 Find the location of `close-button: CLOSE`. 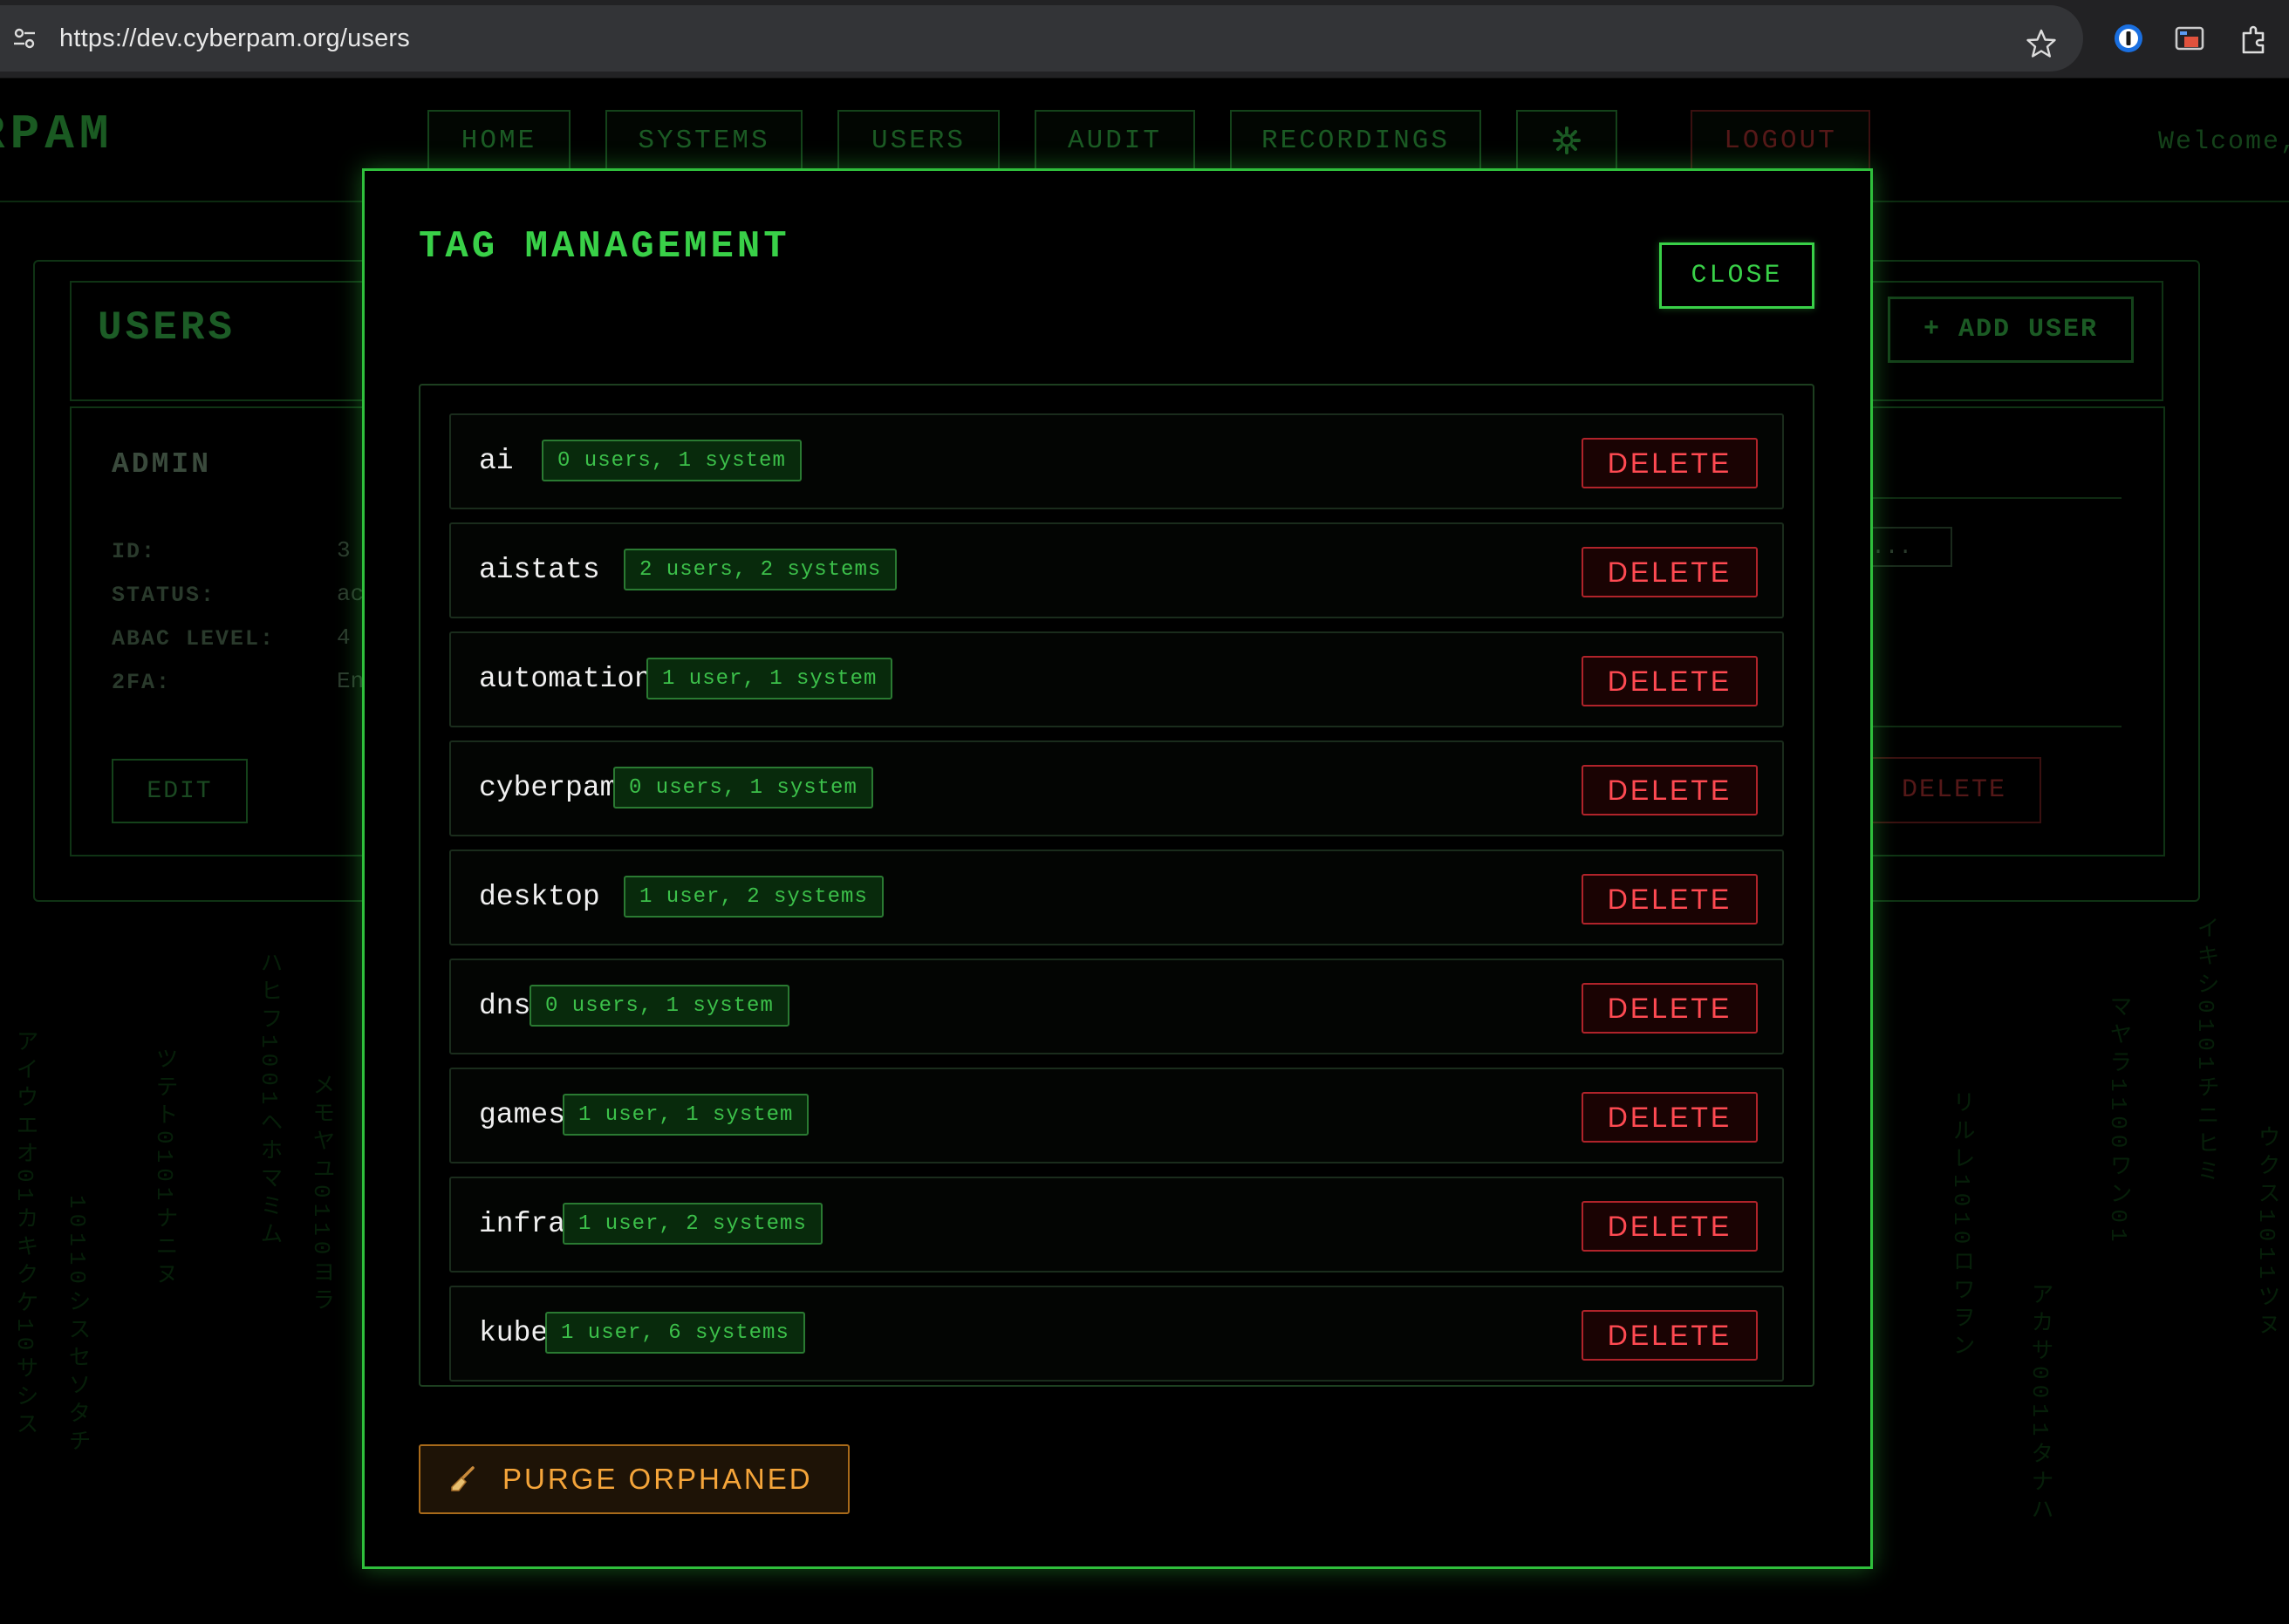

close-button: CLOSE is located at coordinates (1736, 275).